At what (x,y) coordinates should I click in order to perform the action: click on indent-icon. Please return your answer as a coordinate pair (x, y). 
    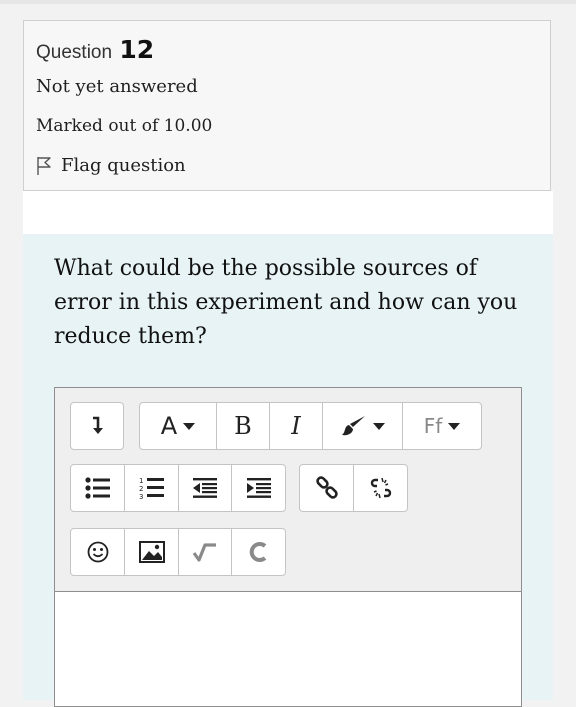
    Looking at the image, I should click on (258, 488).